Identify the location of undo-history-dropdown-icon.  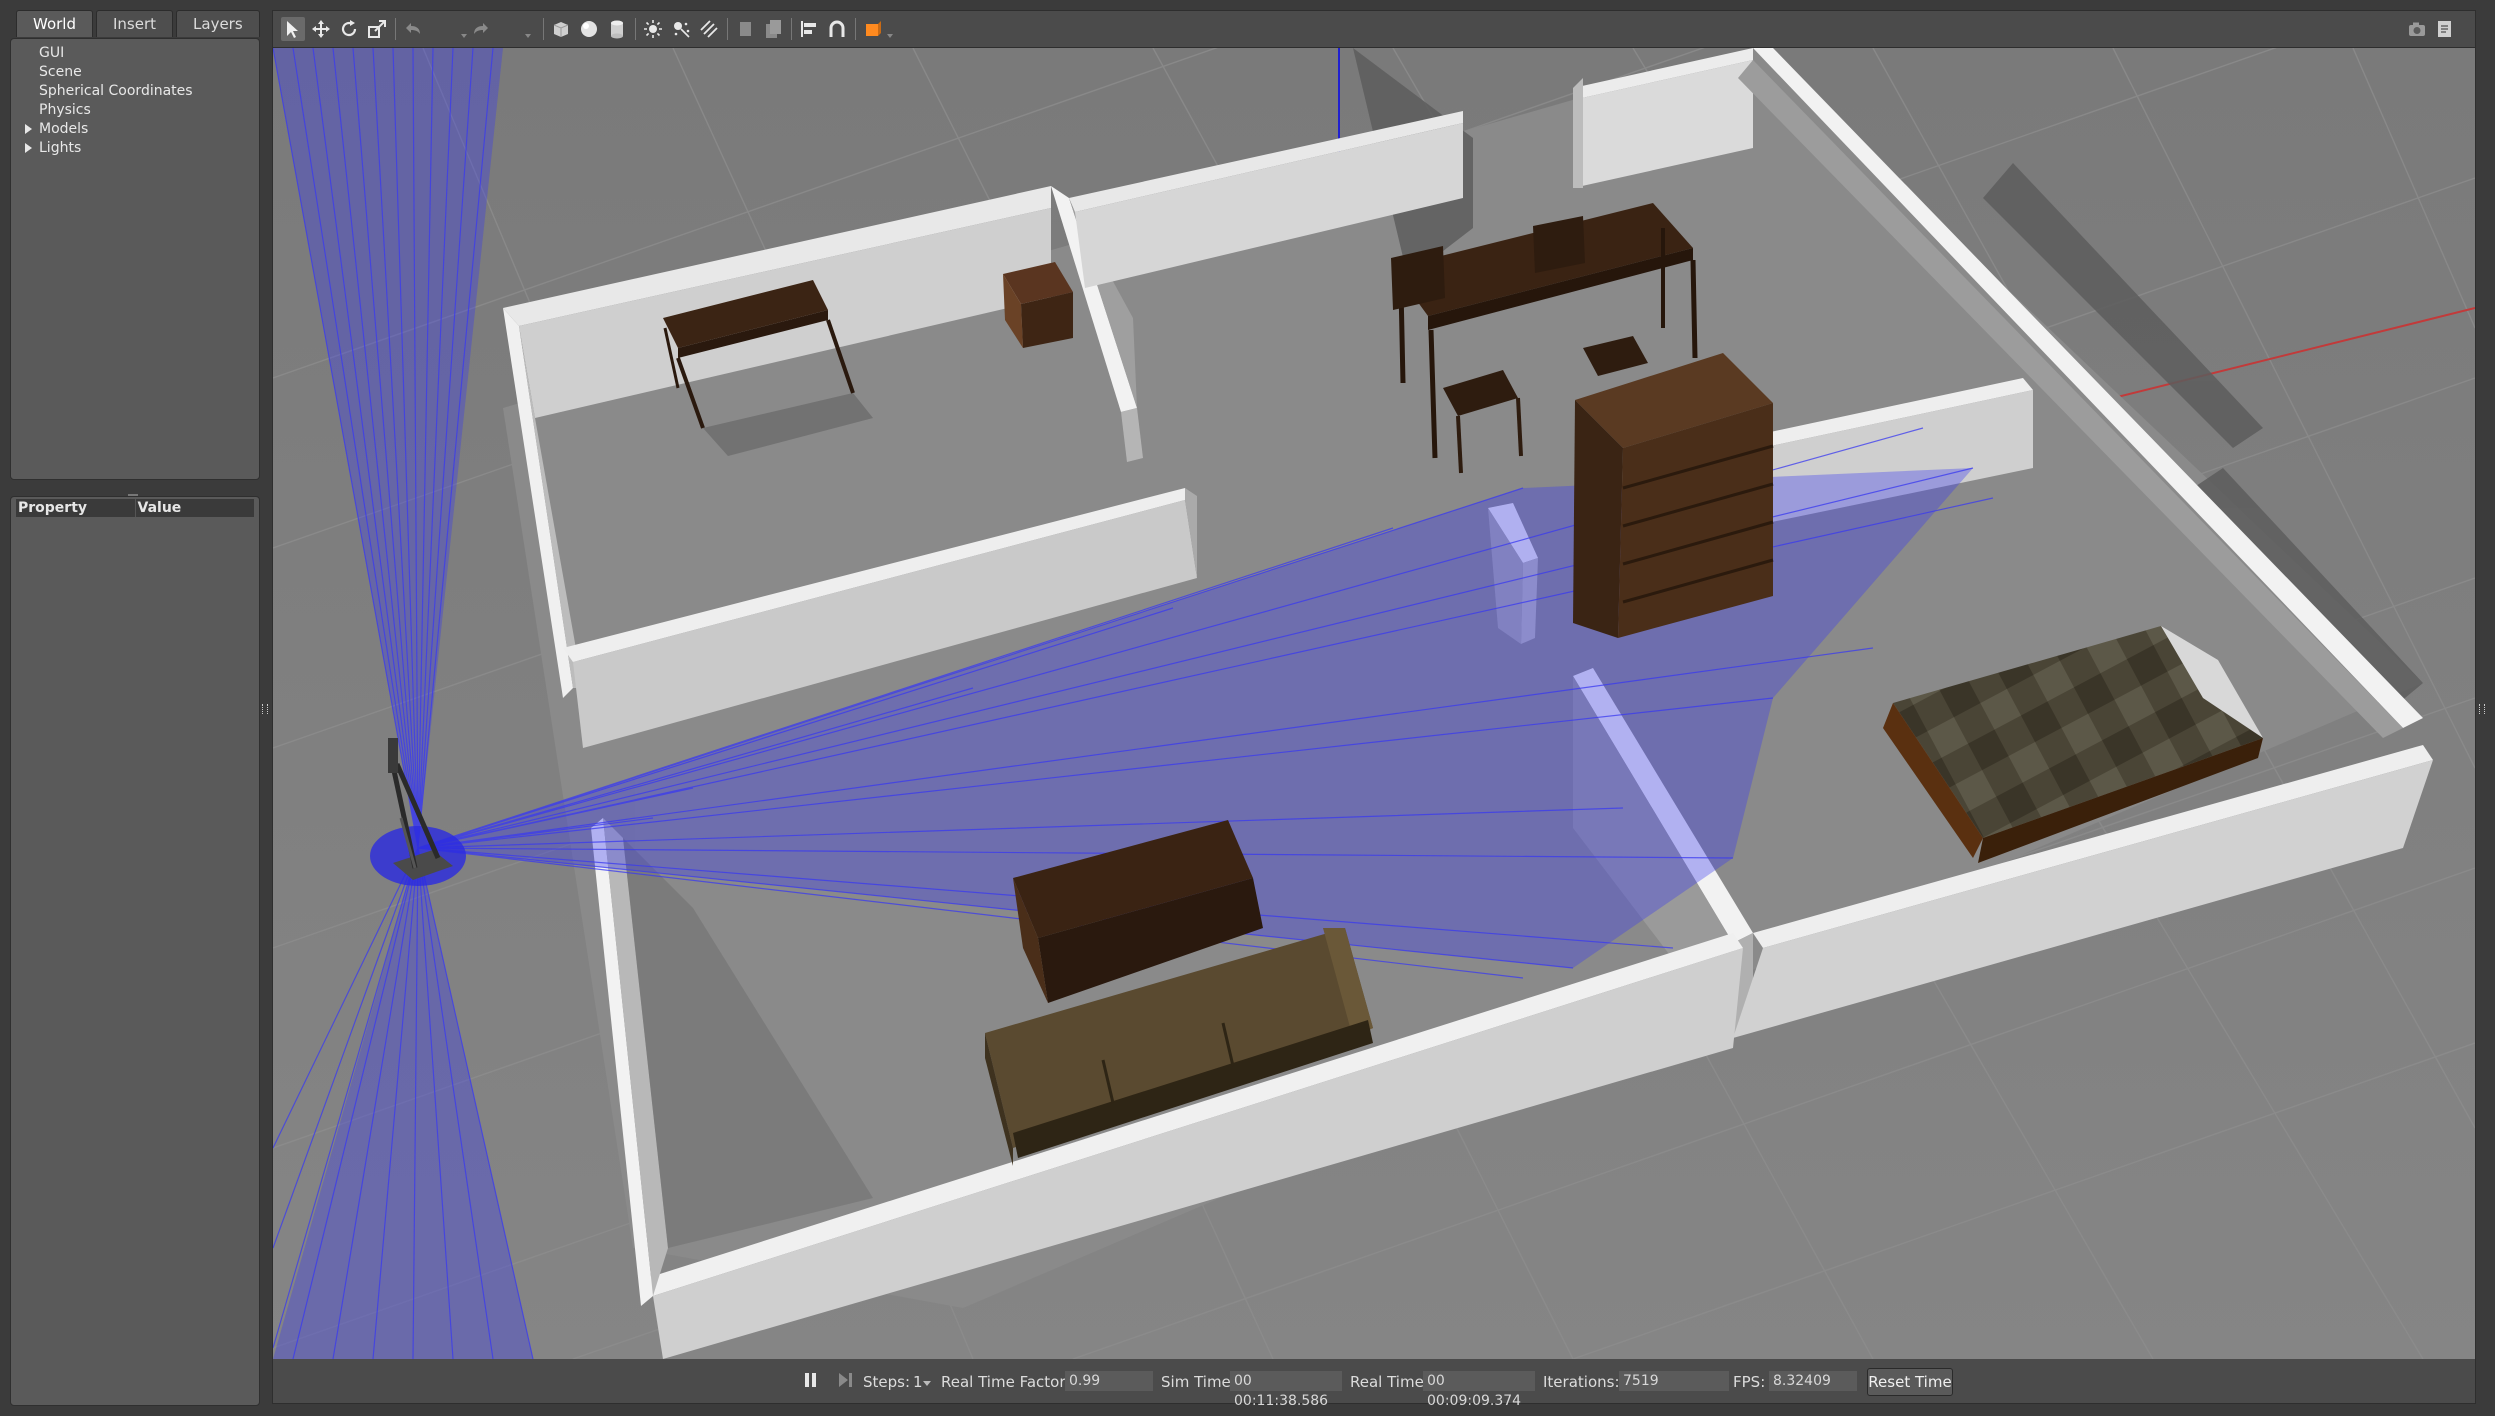
(464, 36).